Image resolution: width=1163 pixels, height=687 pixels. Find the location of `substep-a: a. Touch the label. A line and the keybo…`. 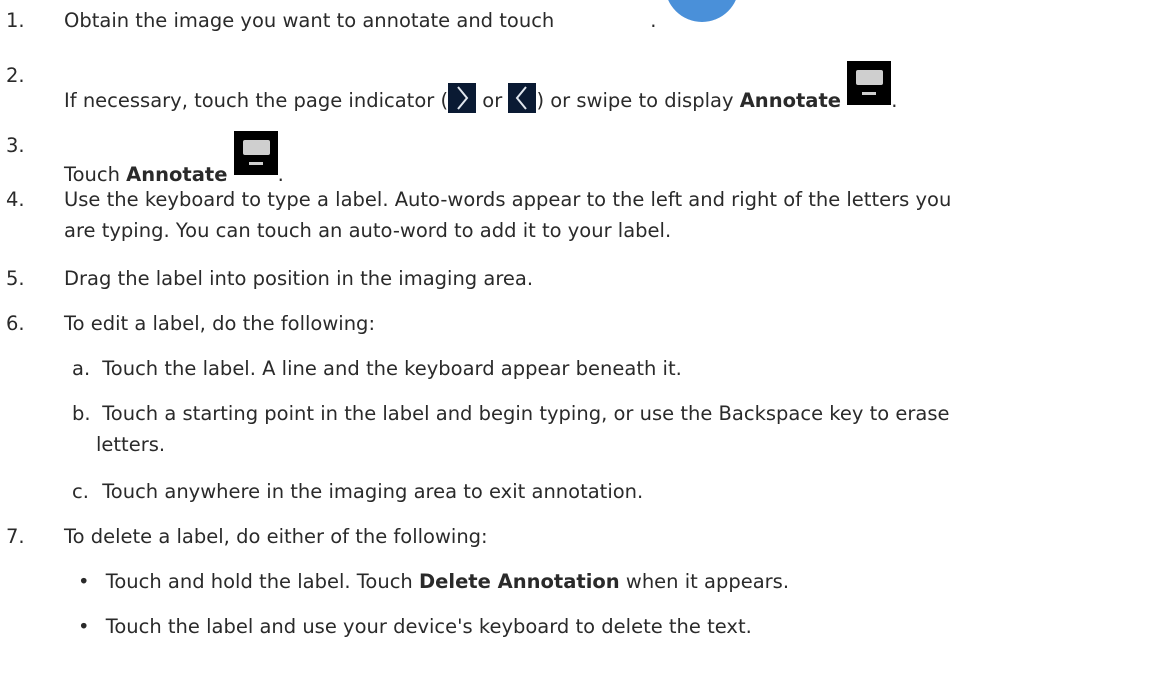

substep-a: a. Touch the label. A line and the keybo… is located at coordinates (377, 368).